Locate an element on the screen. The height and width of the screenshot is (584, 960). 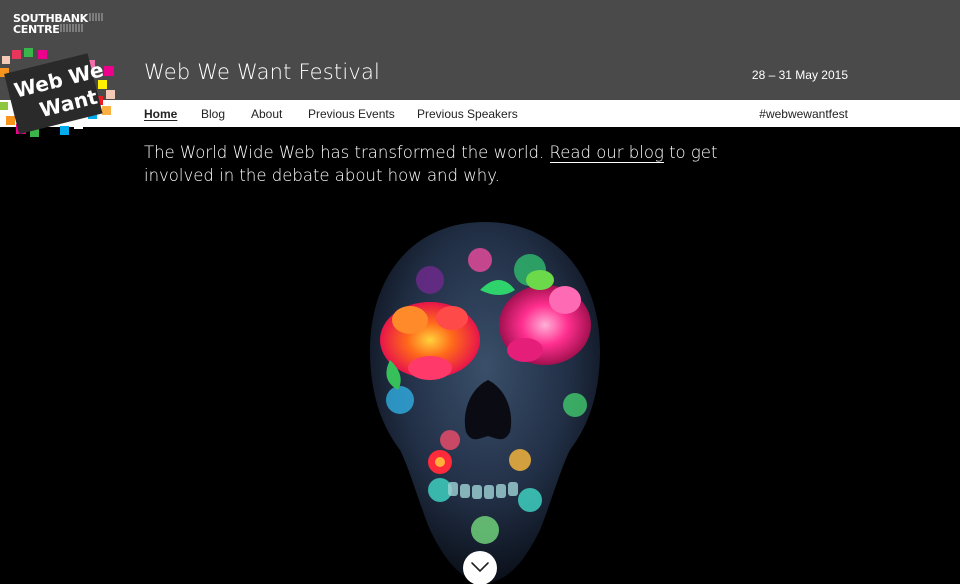
southbank-centre-logo: SOUTHBANK CENTRE is located at coordinates (58, 24).